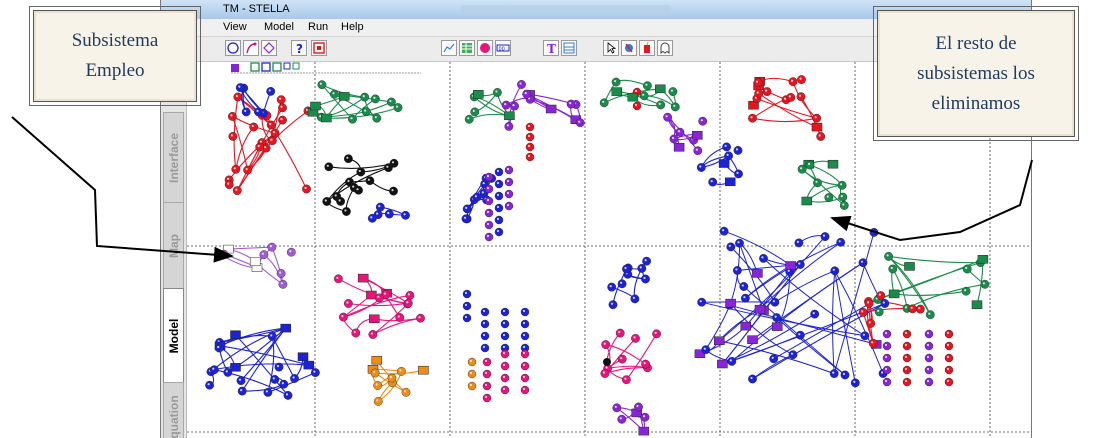  I want to click on dynamite-icon, so click(647, 48).